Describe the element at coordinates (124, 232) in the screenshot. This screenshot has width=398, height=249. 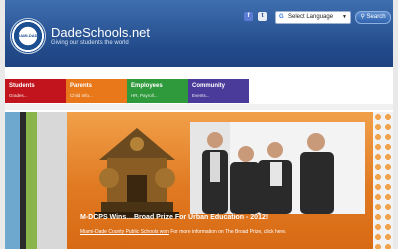
I see `hero-link: Miami-Dade County Public Schools won` at that location.